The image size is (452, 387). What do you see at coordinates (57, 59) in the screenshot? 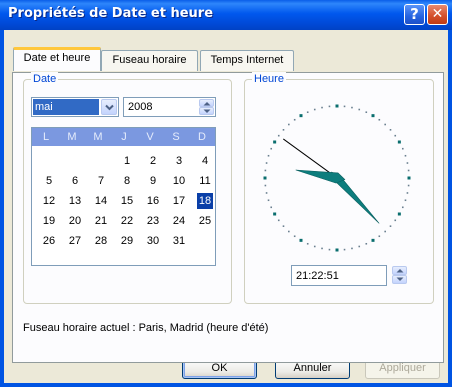
I see `tab-date-et-heure: Date et heure` at bounding box center [57, 59].